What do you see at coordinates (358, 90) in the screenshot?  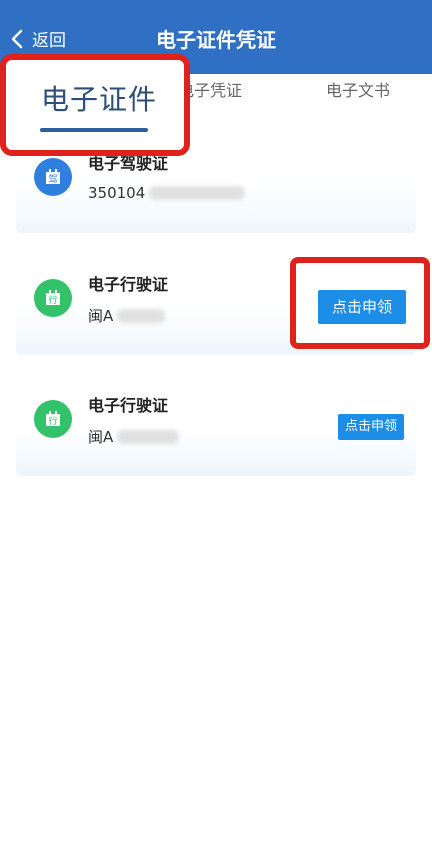 I see `tab-label: 电子文书` at bounding box center [358, 90].